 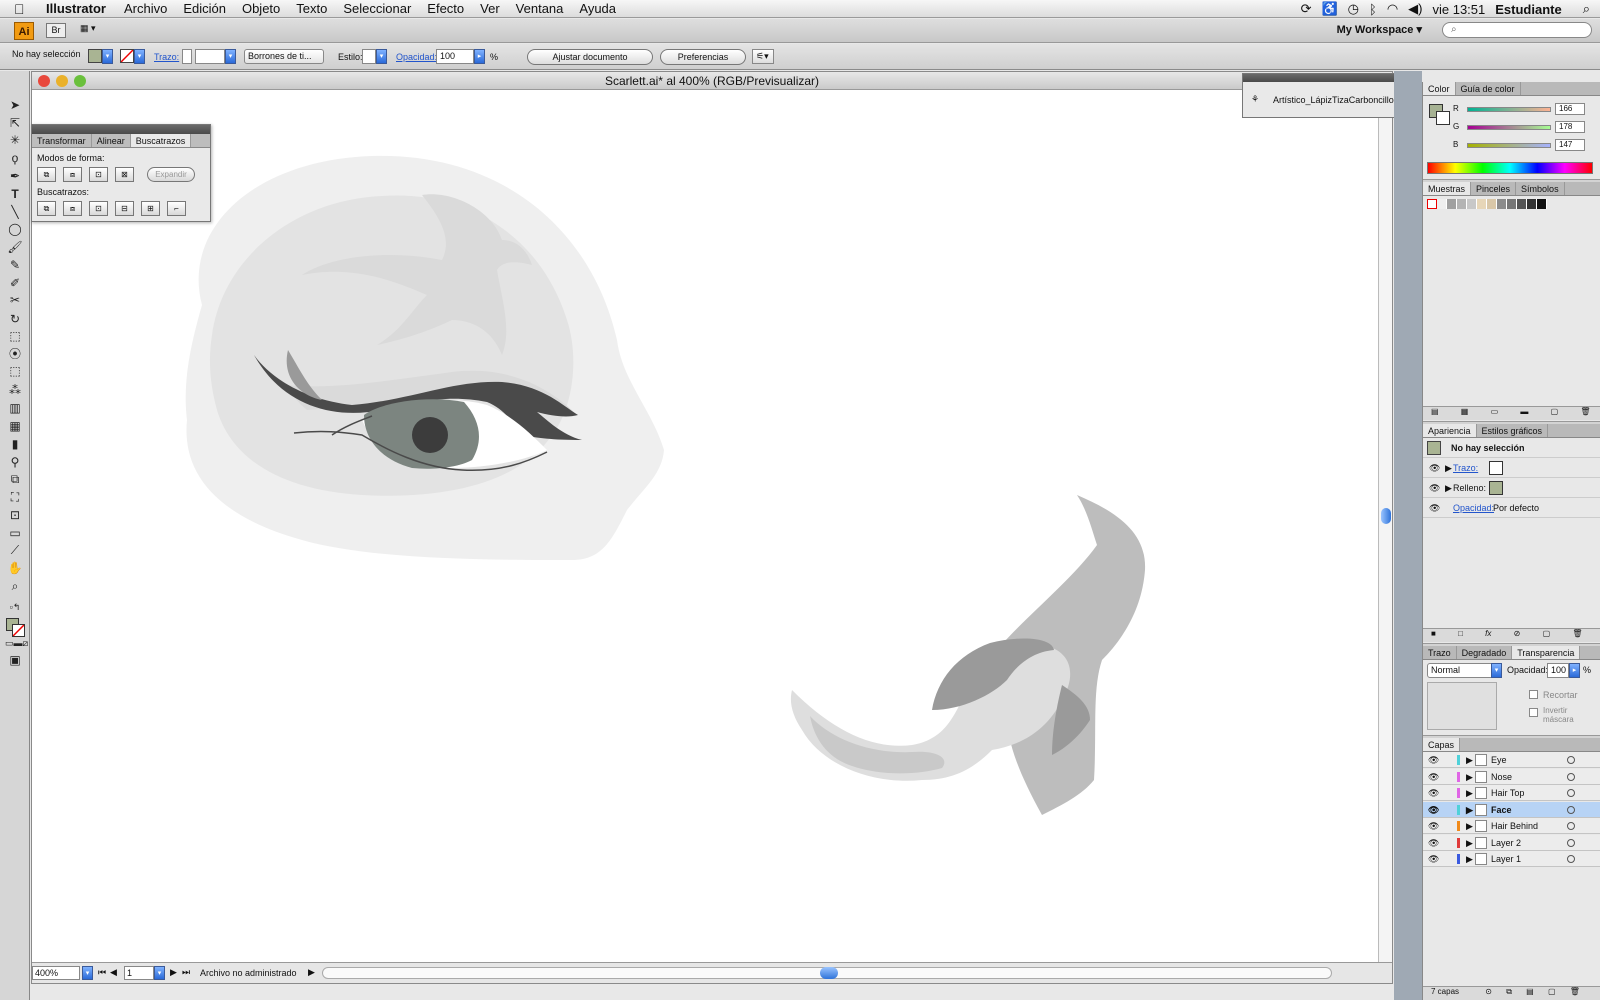 What do you see at coordinates (46, 208) in the screenshot?
I see `divide-icon: ⧉` at bounding box center [46, 208].